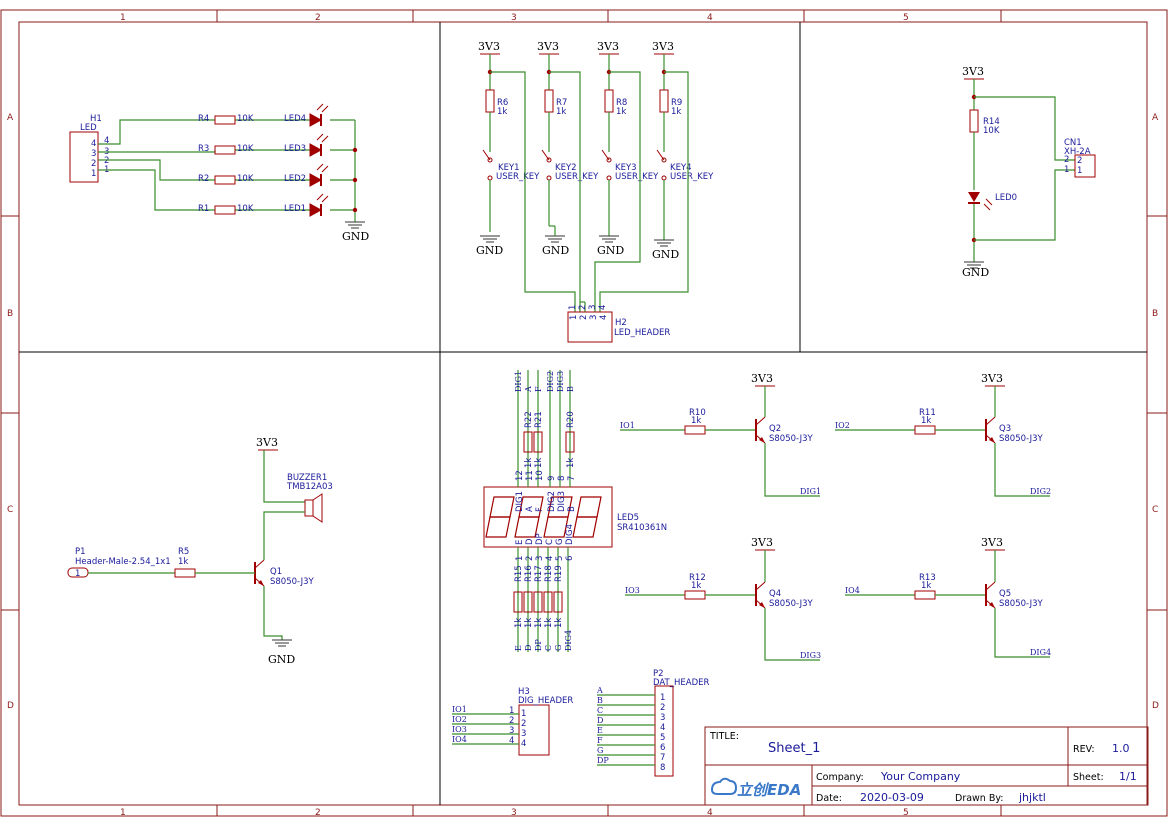 This screenshot has height=827, width=1169. I want to click on col-label: 5, so click(906, 18).